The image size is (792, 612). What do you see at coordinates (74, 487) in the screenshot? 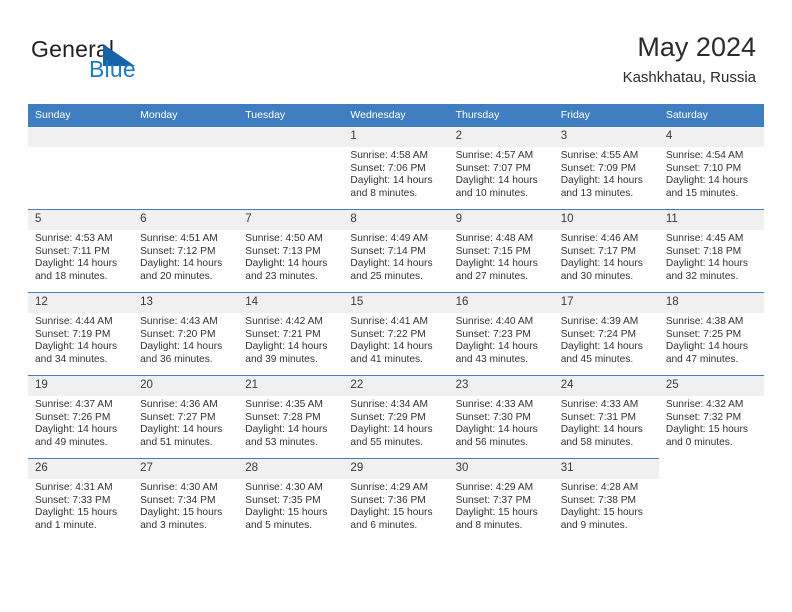
I see `sunrise-text: Sunrise: 4:31 AM` at bounding box center [74, 487].